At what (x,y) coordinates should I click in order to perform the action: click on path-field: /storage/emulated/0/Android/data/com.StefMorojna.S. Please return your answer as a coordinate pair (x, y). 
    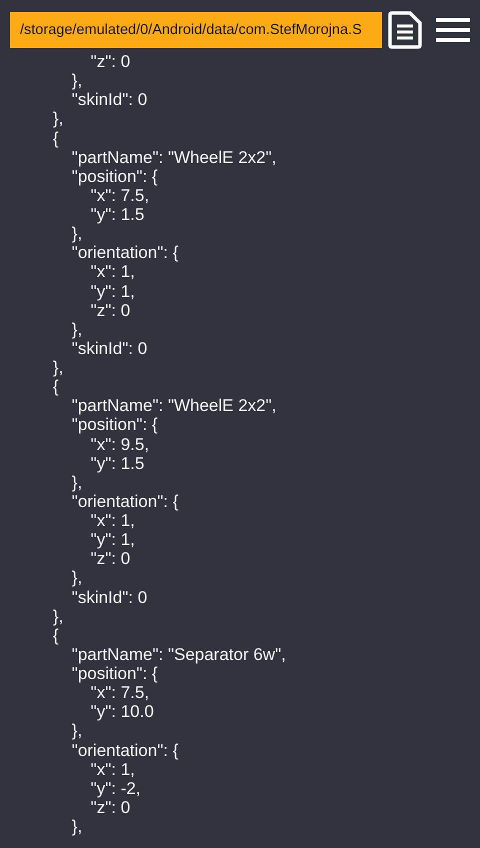
    Looking at the image, I should click on (196, 30).